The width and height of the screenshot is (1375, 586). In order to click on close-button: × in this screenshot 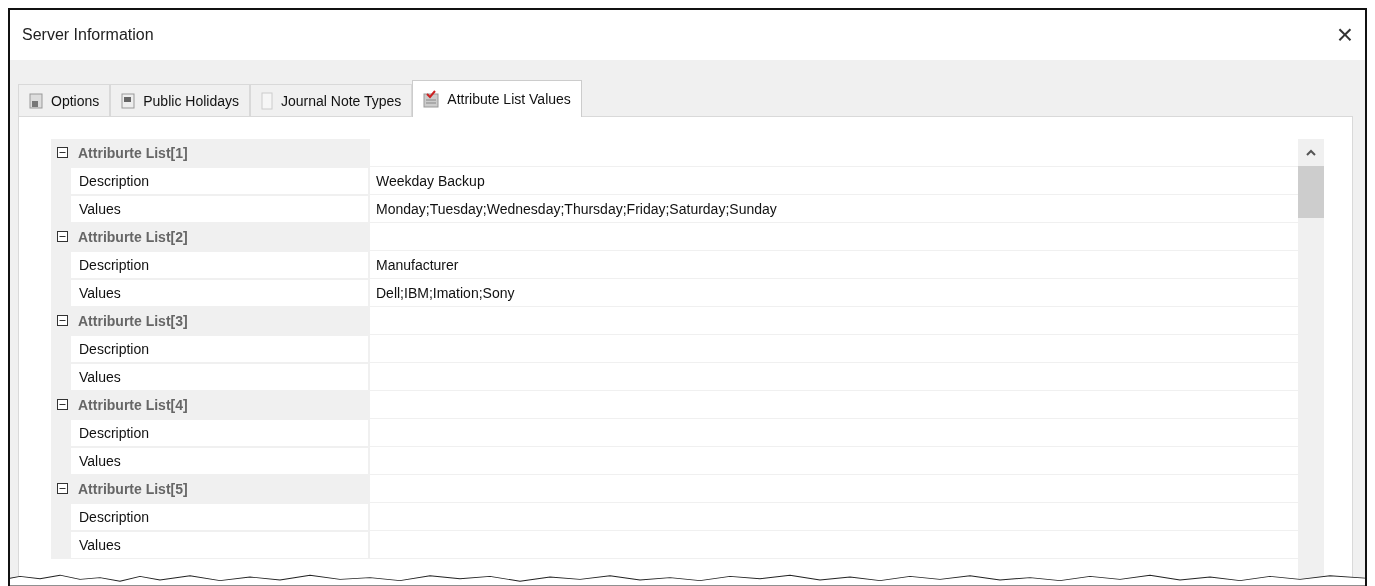, I will do `click(1344, 35)`.